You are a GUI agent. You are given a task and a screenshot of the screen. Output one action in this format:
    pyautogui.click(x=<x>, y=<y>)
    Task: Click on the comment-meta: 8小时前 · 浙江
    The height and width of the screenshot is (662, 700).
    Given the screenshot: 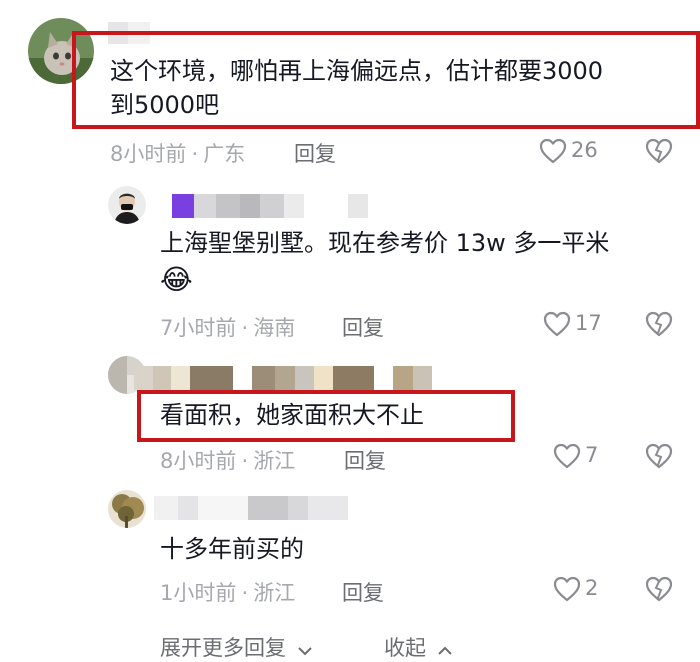 What is the action you would take?
    pyautogui.click(x=227, y=460)
    